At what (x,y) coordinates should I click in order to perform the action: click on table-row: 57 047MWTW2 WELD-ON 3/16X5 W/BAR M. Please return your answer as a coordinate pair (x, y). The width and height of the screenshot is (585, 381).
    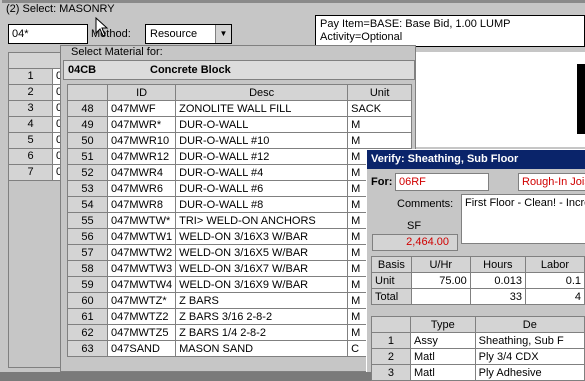
    Looking at the image, I should click on (240, 252).